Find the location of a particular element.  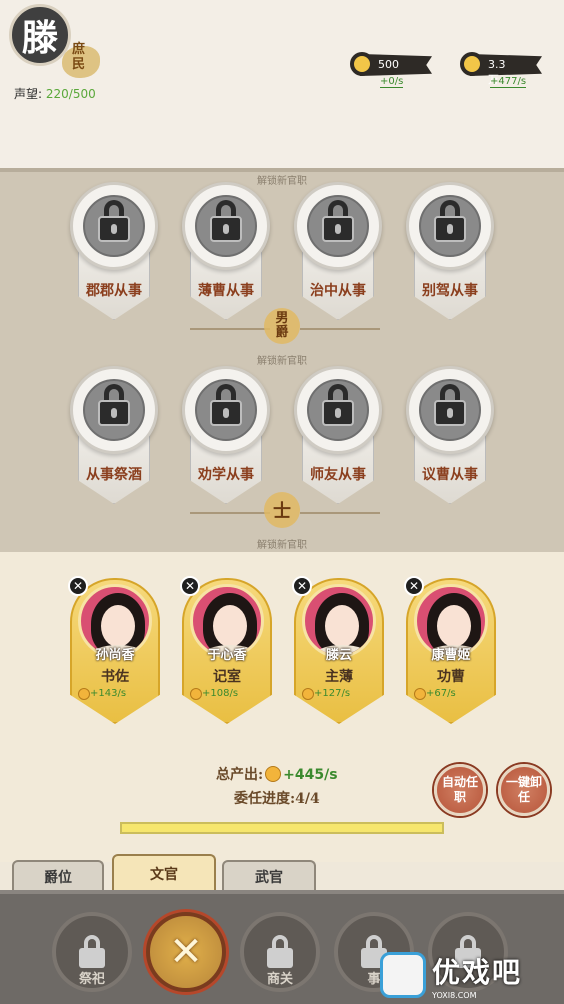

official-rate: +108/s is located at coordinates (220, 693).